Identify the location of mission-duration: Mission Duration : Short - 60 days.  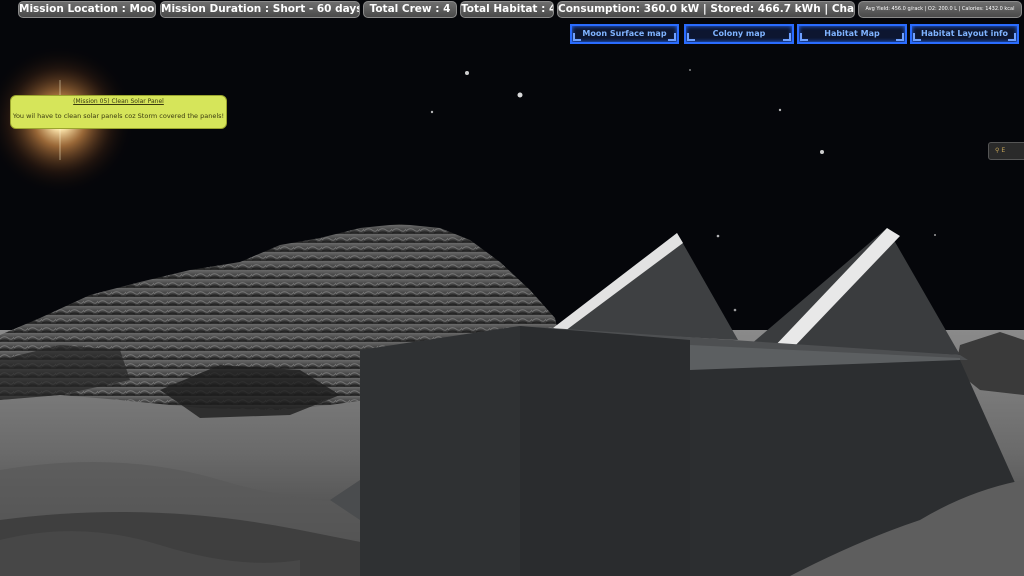
(260, 9).